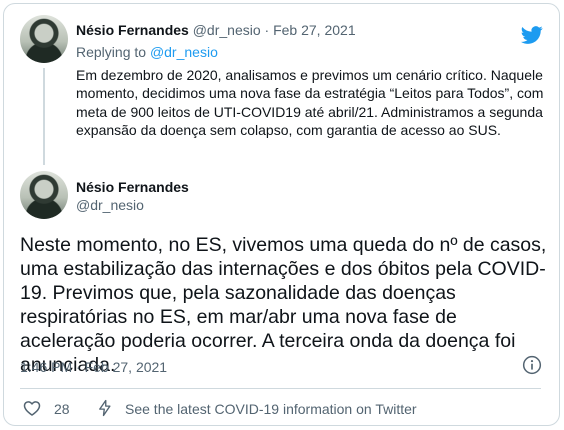 This screenshot has width=564, height=430. I want to click on divider, so click(280, 388).